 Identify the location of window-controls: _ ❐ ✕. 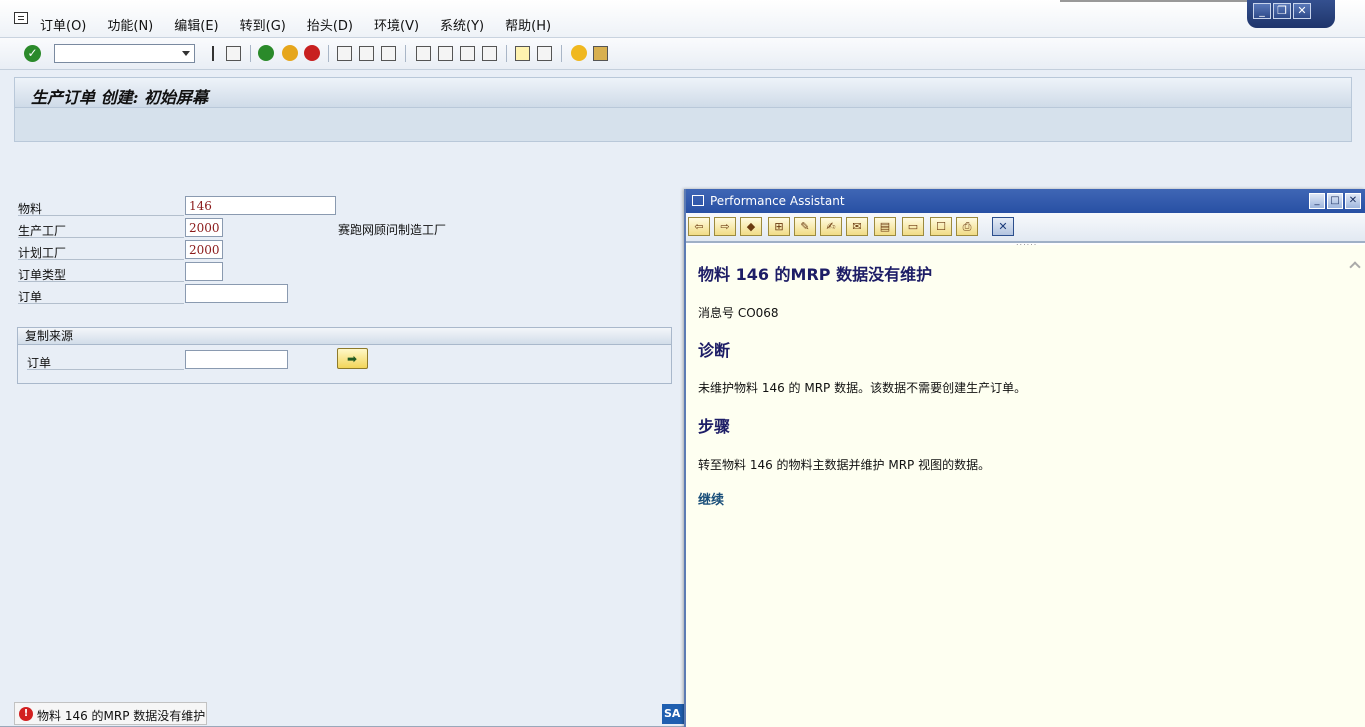
(1291, 14).